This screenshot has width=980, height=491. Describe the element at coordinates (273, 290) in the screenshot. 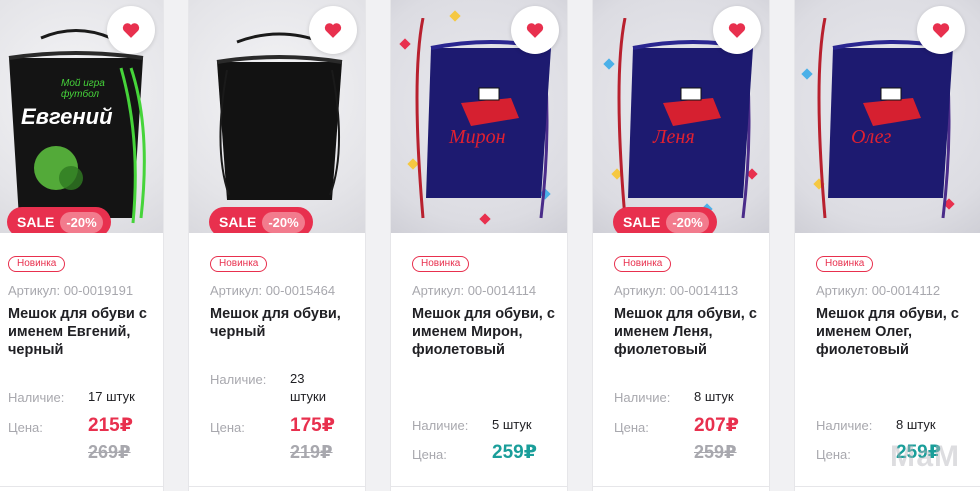

I see `product-sku: Артикул: 00-0015464` at that location.